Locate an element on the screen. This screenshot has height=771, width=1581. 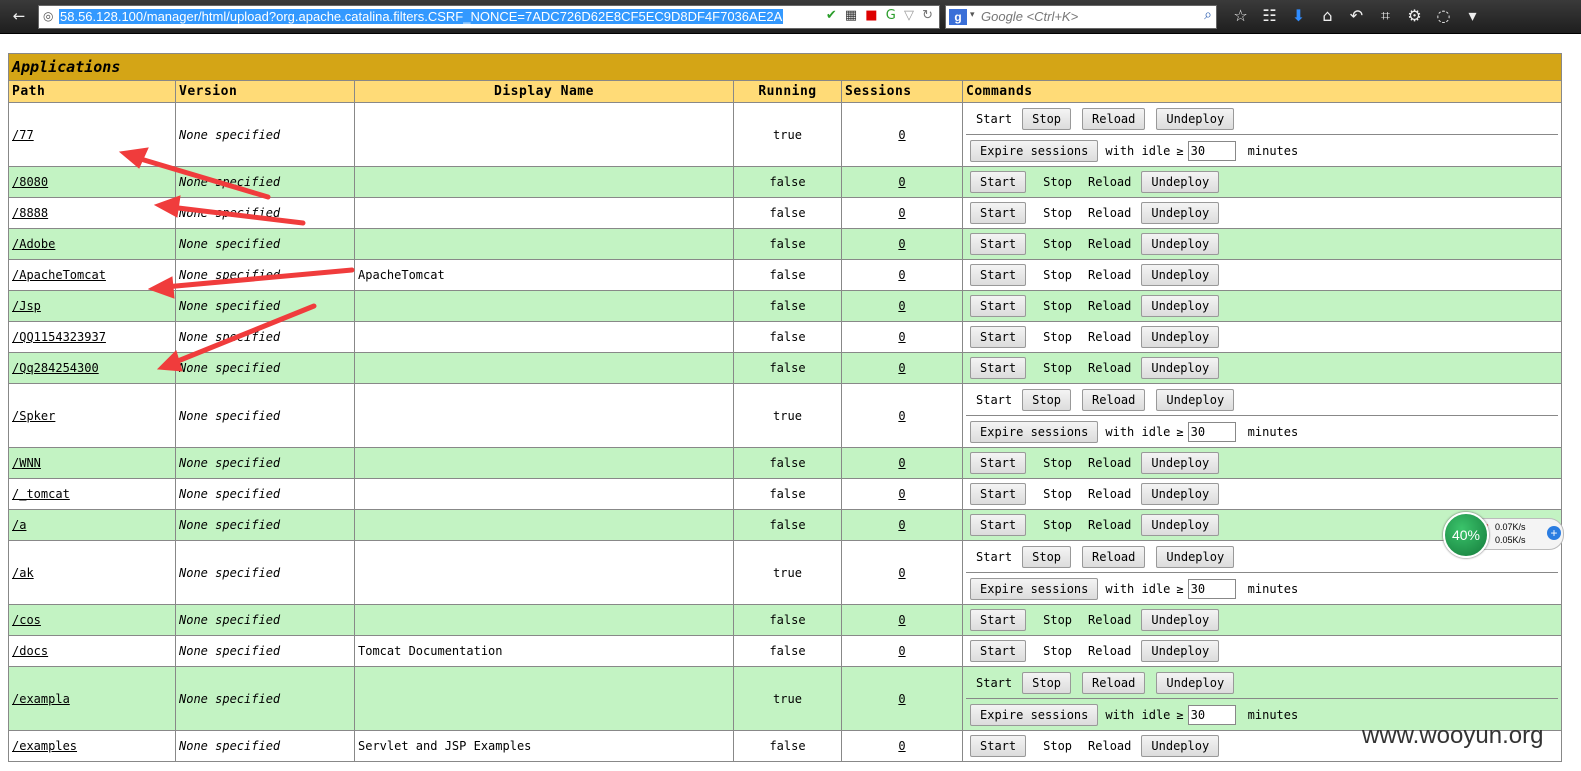
refresh-icon: ↻ is located at coordinates (927, 15).